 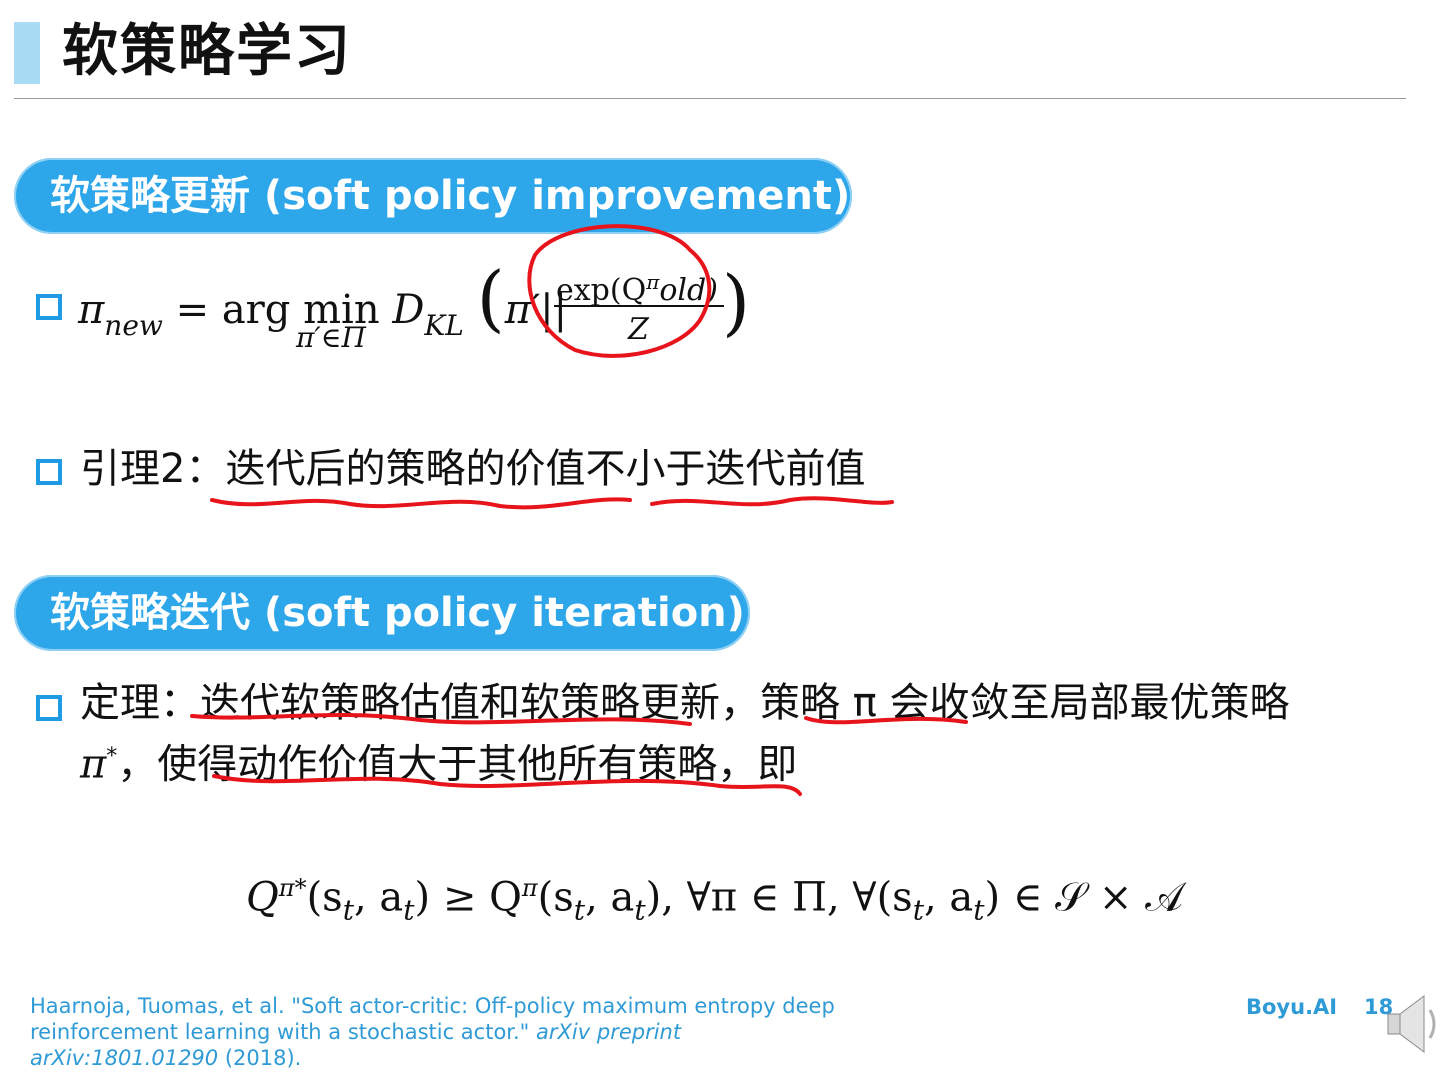 I want to click on q-sup-pi-2: π, so click(x=529, y=888).